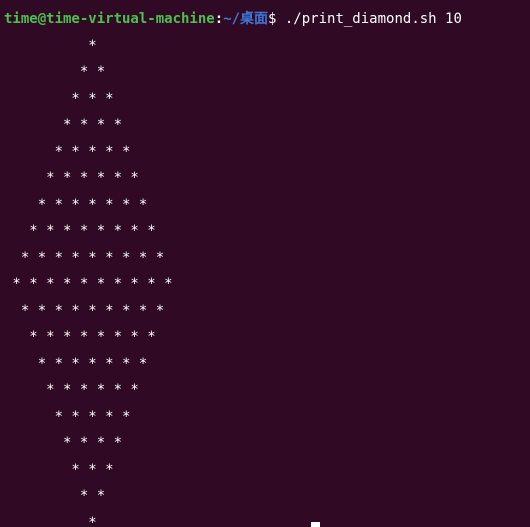  Describe the element at coordinates (315, 524) in the screenshot. I see `text-cursor` at that location.